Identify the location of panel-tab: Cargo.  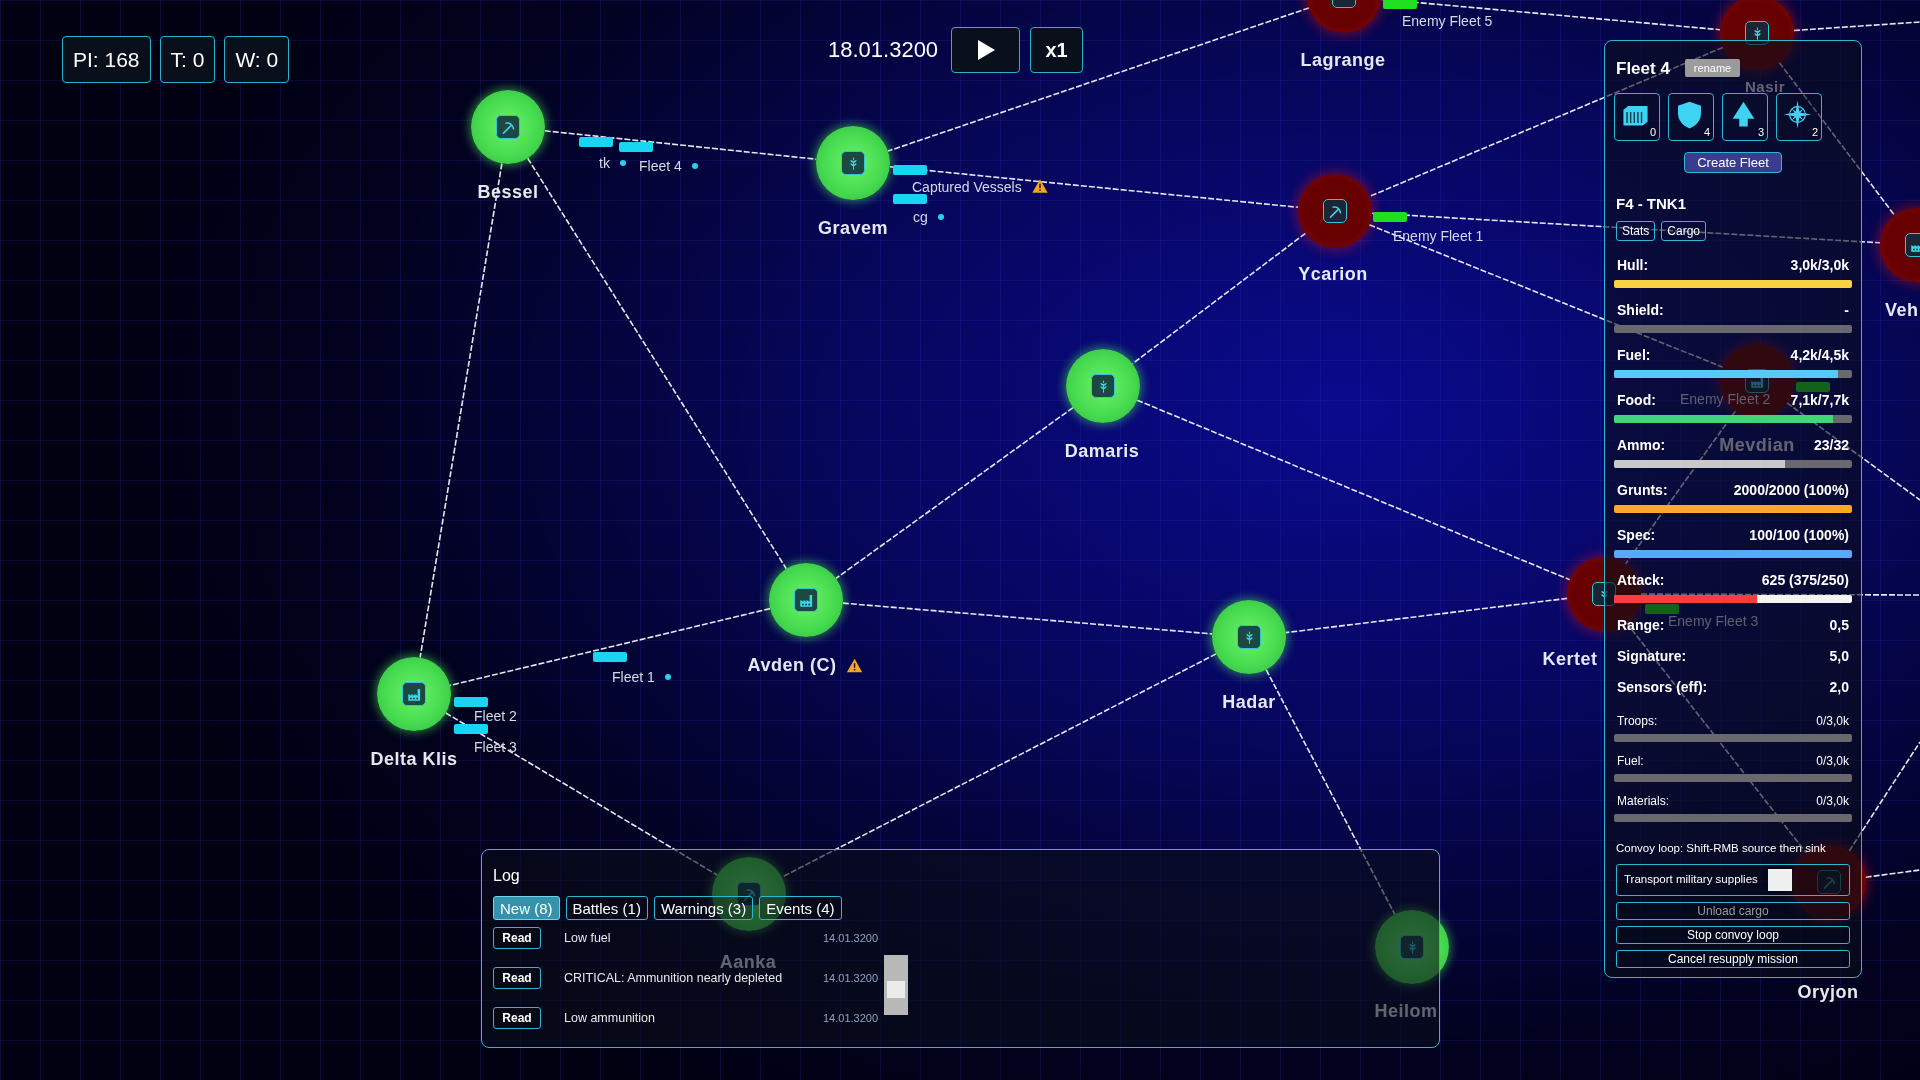
(1684, 231).